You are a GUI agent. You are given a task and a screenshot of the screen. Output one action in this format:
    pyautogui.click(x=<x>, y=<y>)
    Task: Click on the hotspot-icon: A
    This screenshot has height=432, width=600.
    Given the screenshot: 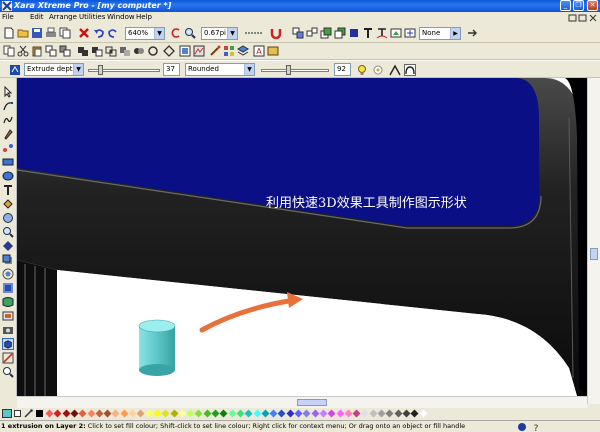 What is the action you would take?
    pyautogui.click(x=259, y=51)
    